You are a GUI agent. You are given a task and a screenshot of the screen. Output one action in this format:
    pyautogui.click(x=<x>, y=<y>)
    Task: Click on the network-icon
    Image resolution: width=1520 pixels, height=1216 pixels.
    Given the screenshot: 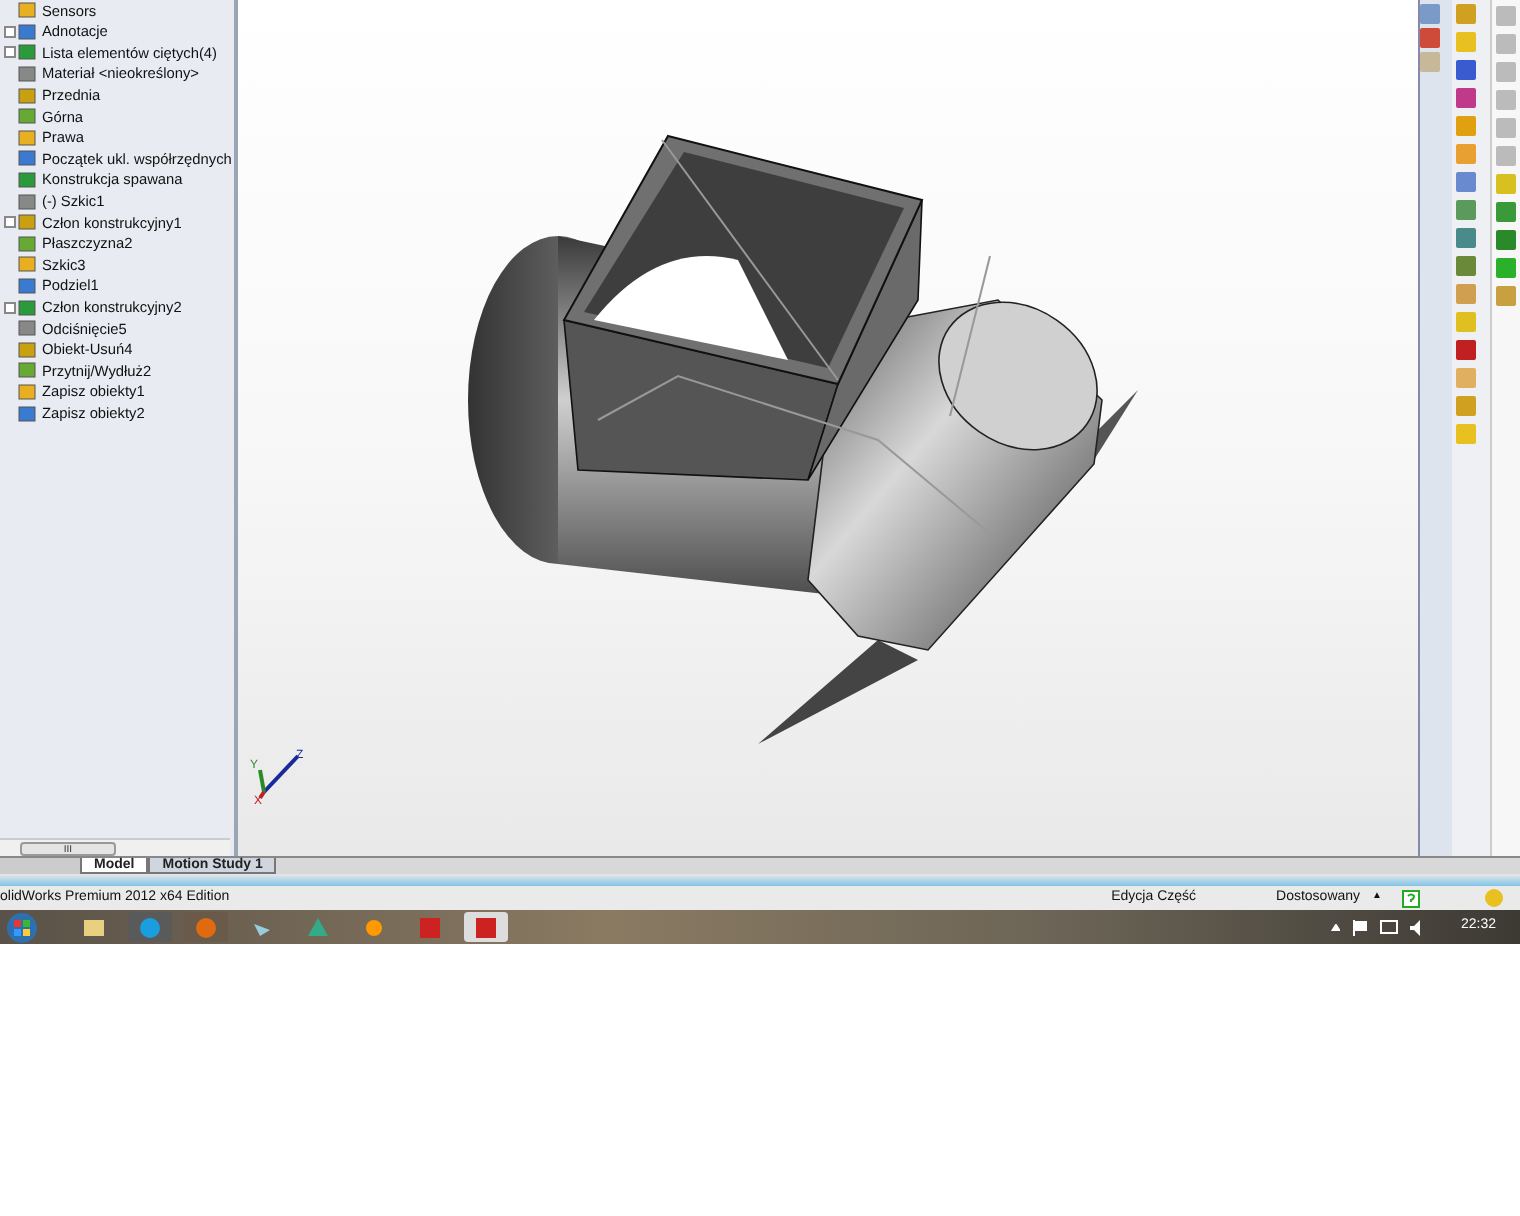 What is the action you would take?
    pyautogui.click(x=1389, y=927)
    